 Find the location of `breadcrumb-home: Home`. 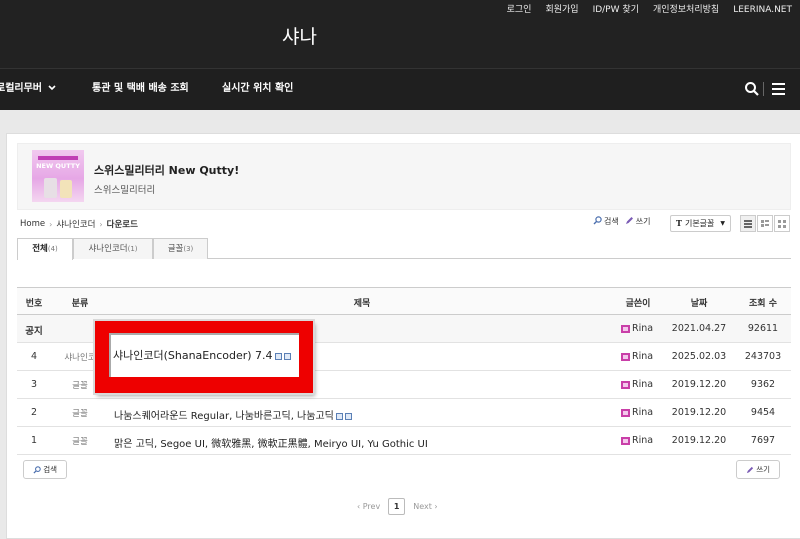

breadcrumb-home: Home is located at coordinates (32, 224).